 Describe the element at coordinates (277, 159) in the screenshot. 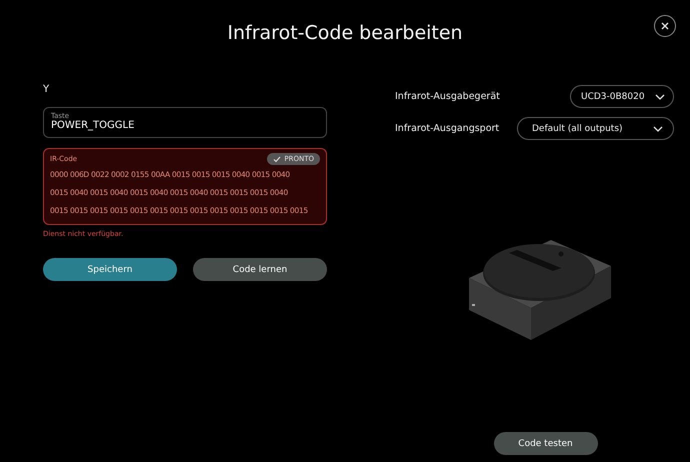

I see `check-icon` at that location.